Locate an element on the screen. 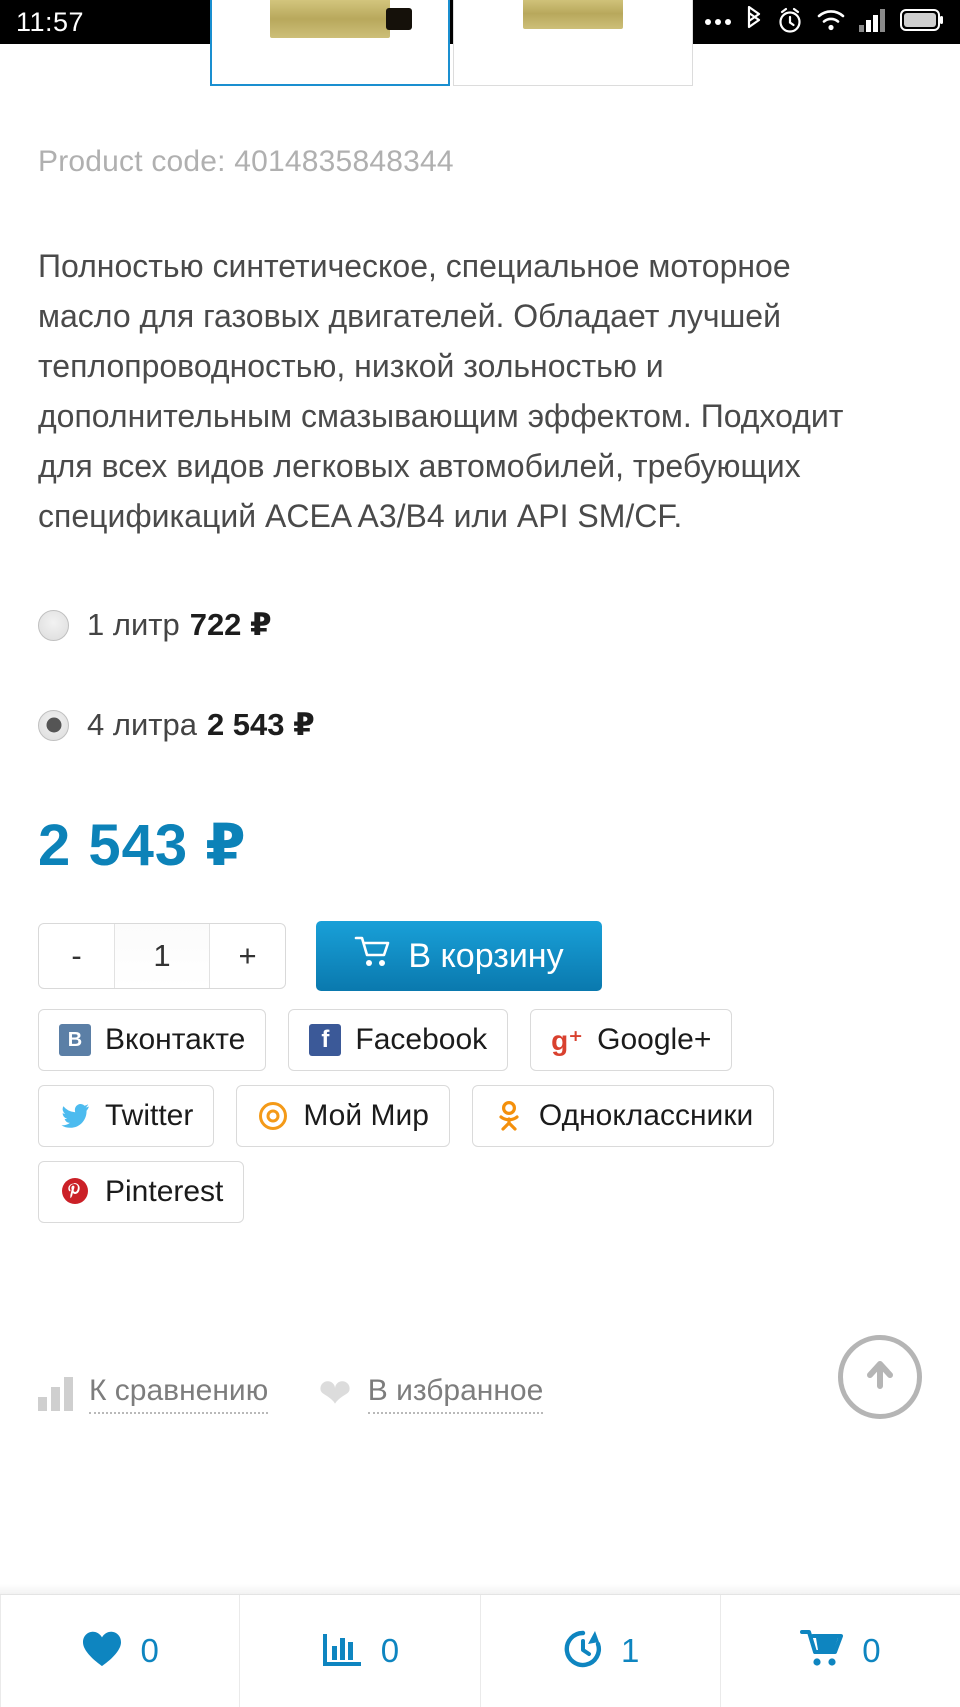 This screenshot has width=960, height=1707. cart-count: 0 is located at coordinates (871, 1650).